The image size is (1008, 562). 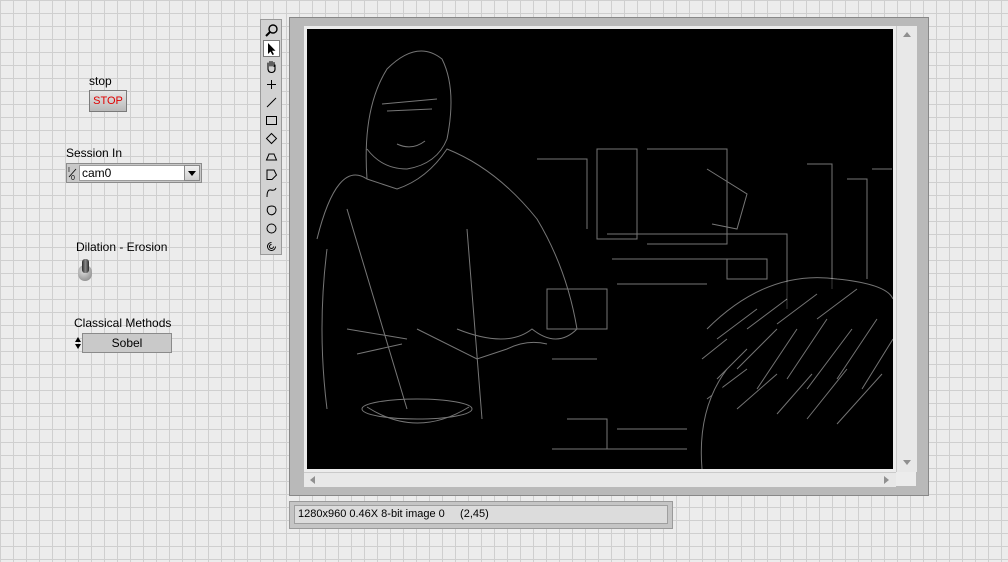 I want to click on pan-hand-icon, so click(x=271, y=66).